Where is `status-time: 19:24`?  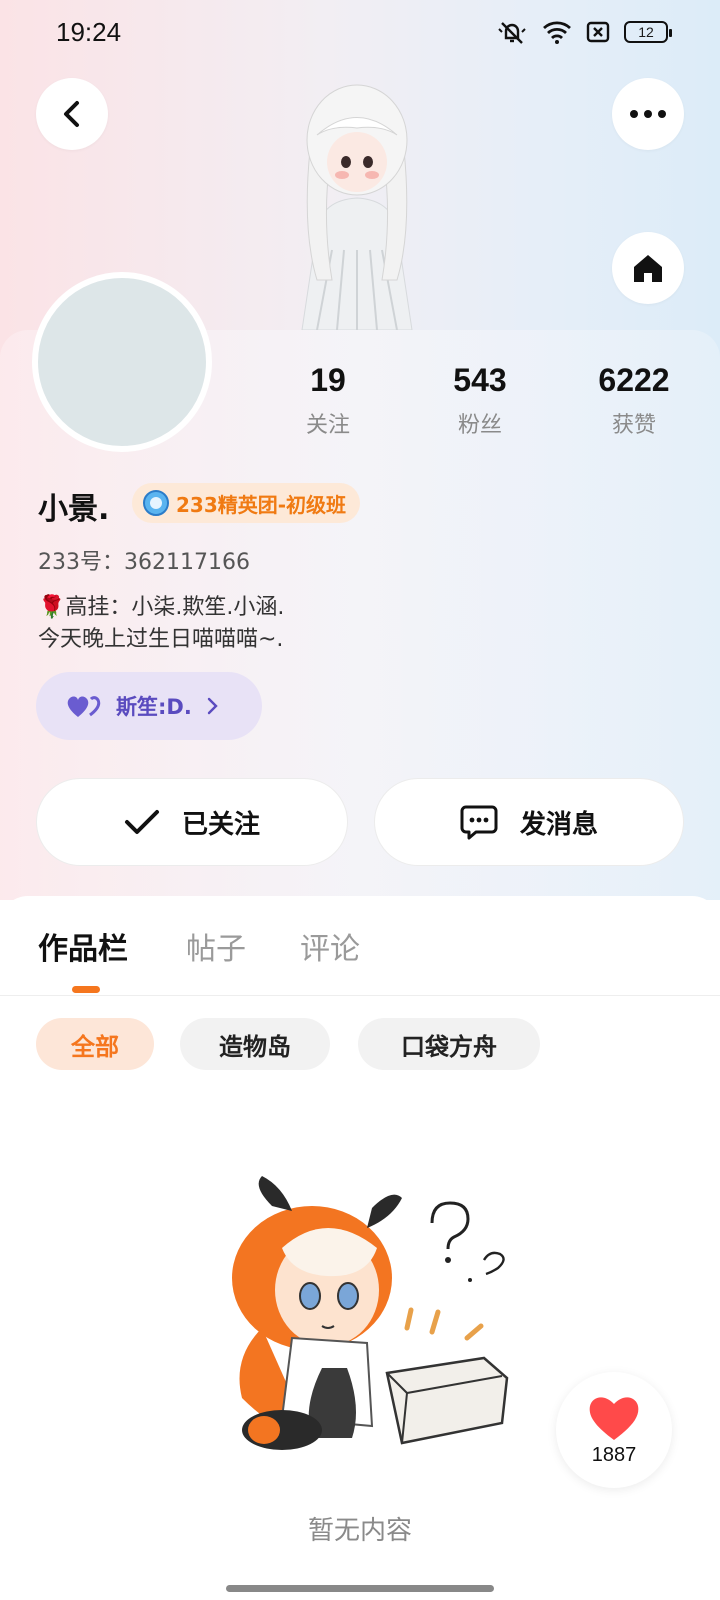
status-time: 19:24 is located at coordinates (89, 31).